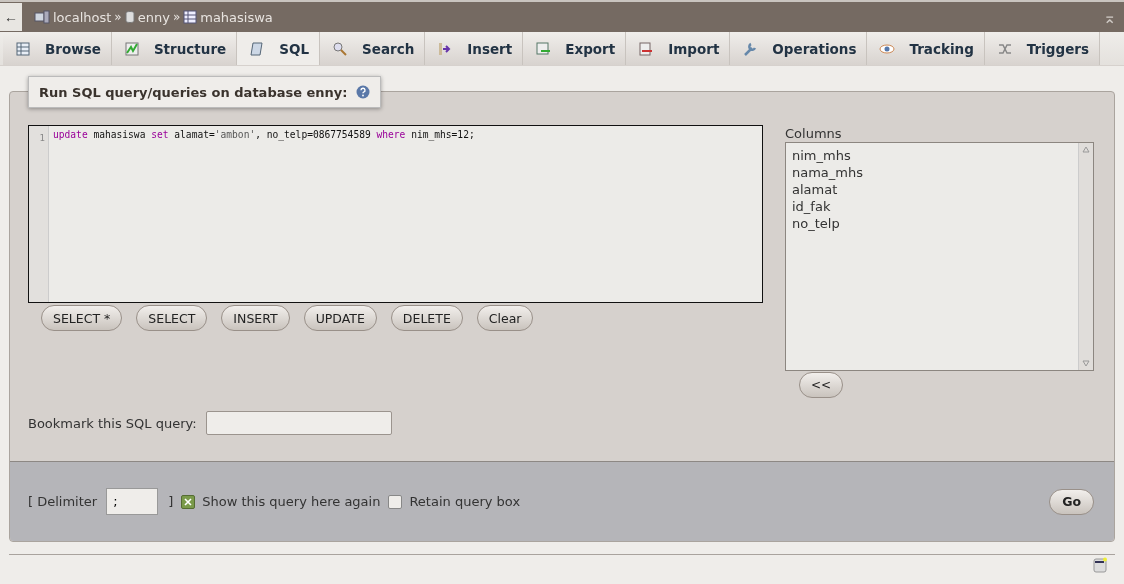  What do you see at coordinates (821, 385) in the screenshot?
I see `insert-column-button: <<` at bounding box center [821, 385].